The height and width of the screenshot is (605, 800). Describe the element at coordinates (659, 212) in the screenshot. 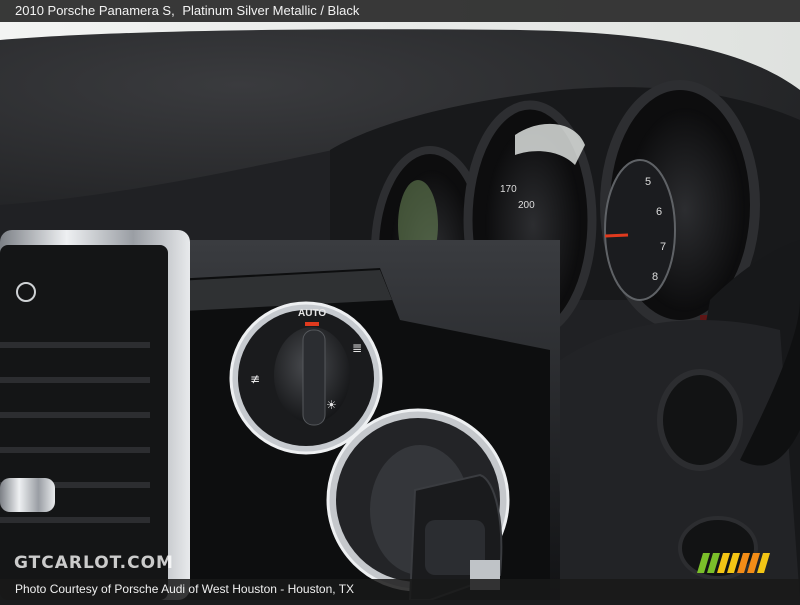

I see `svg-text: 6` at that location.